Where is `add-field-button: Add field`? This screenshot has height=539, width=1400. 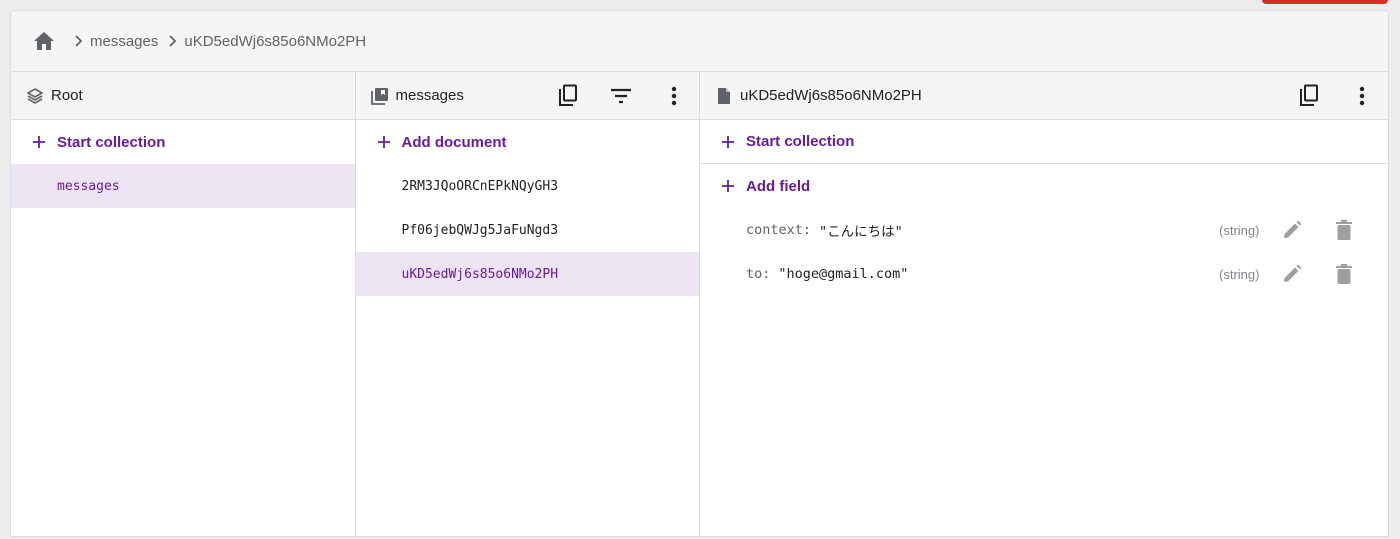
add-field-button: Add field is located at coordinates (1044, 186).